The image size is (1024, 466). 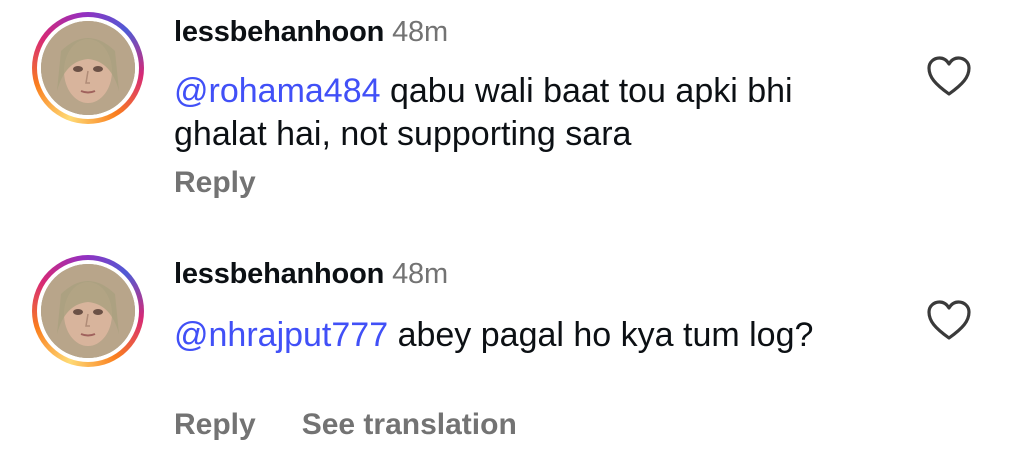 I want to click on see-translation-button: See translation, so click(x=409, y=425).